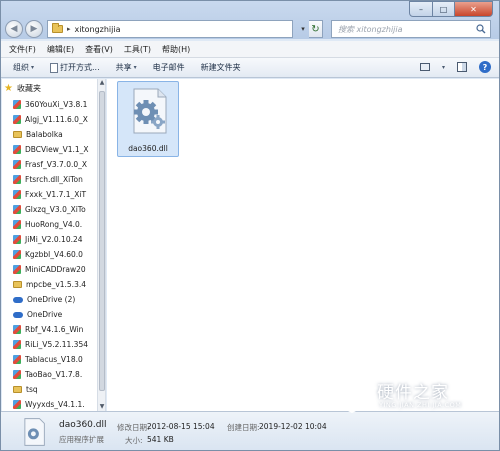 This screenshot has width=500, height=451. What do you see at coordinates (54, 254) in the screenshot?
I see `nav-item-label: Kgzbbl_V4.60.0` at bounding box center [54, 254].